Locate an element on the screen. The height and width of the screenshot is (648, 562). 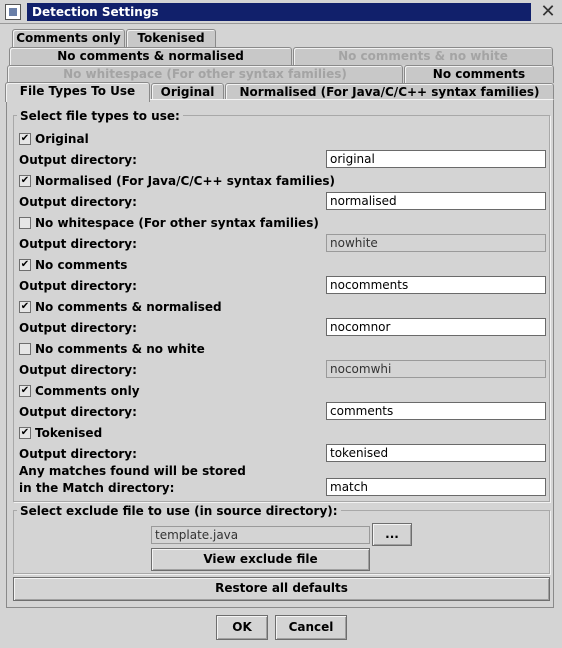
output-normalised-input: normalised is located at coordinates (436, 201).